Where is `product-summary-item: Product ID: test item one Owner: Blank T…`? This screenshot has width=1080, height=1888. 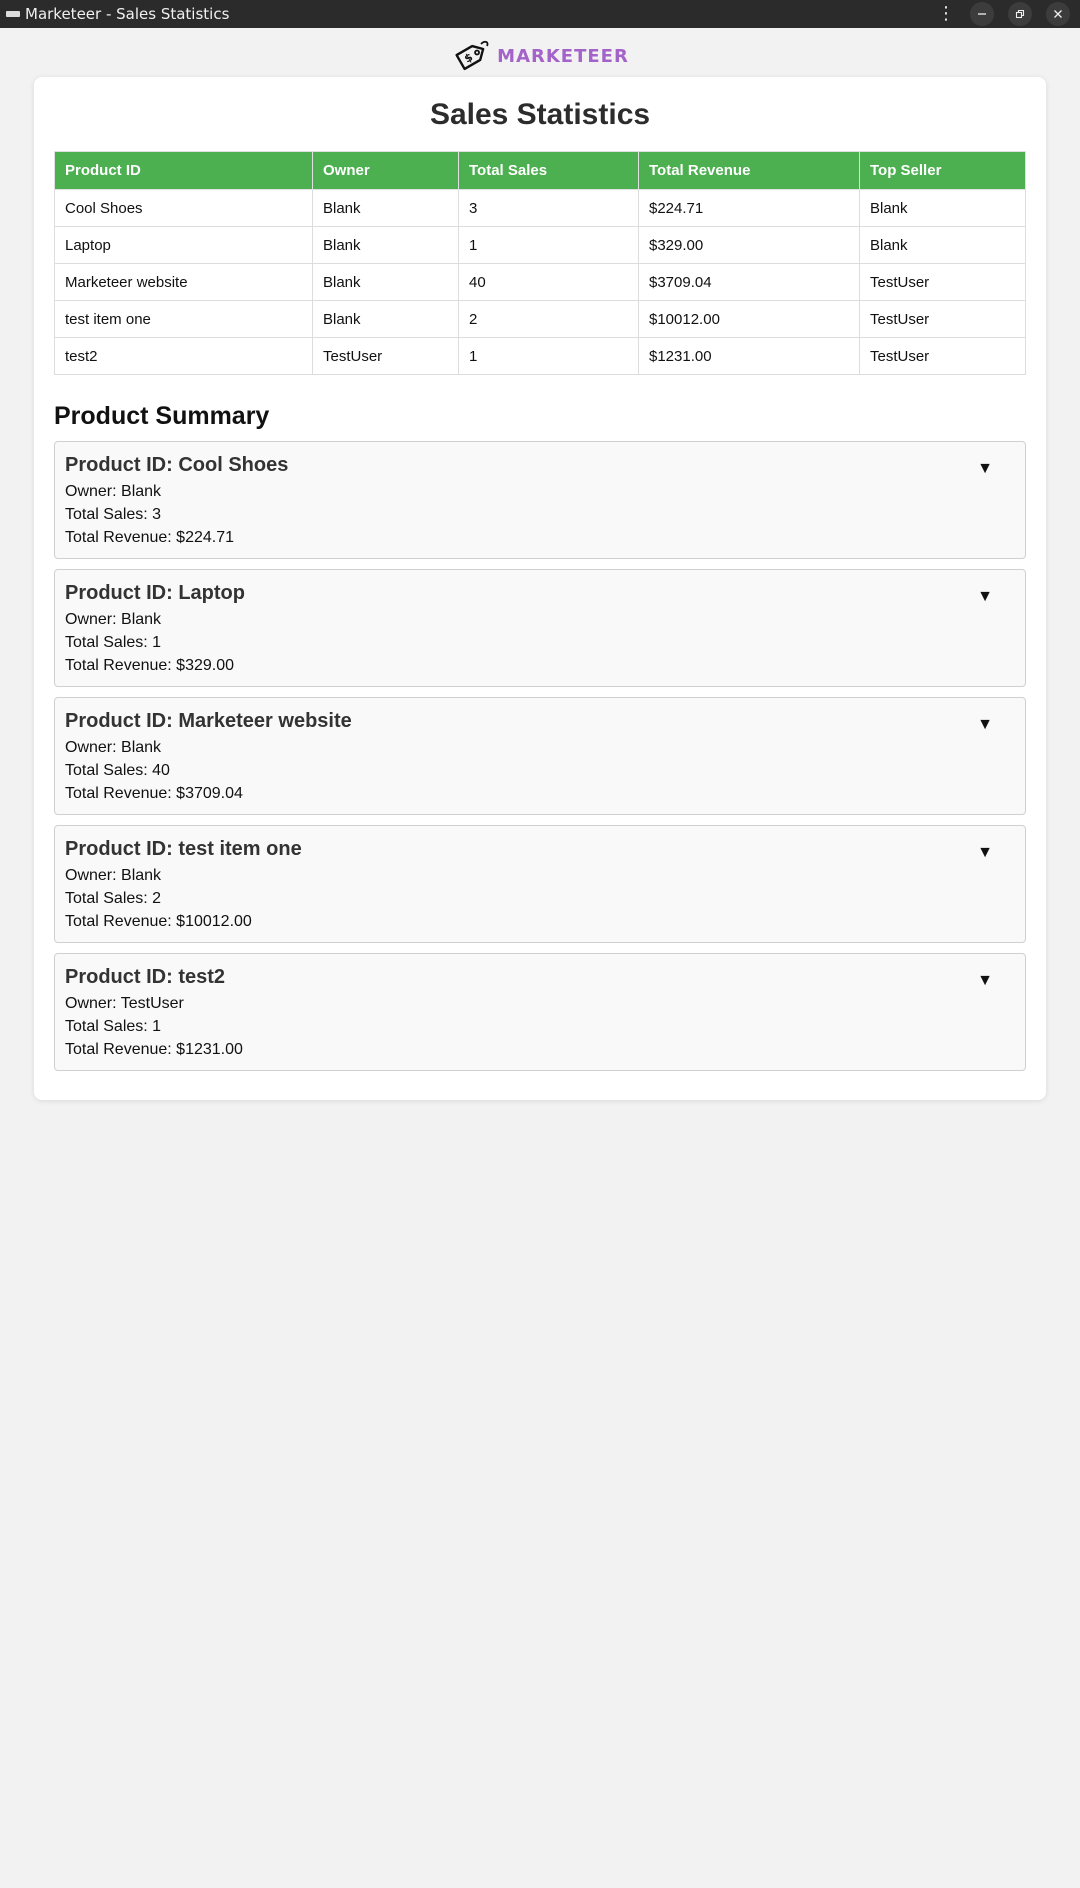
product-summary-item: Product ID: test item one Owner: Blank T… is located at coordinates (540, 884).